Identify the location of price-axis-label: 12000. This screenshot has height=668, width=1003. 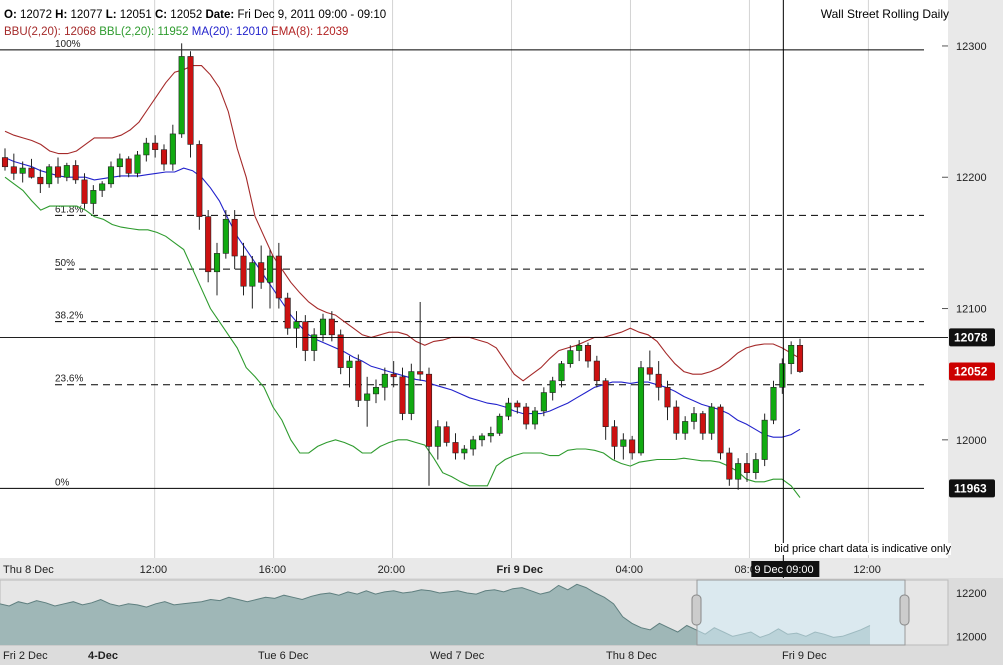
(971, 441).